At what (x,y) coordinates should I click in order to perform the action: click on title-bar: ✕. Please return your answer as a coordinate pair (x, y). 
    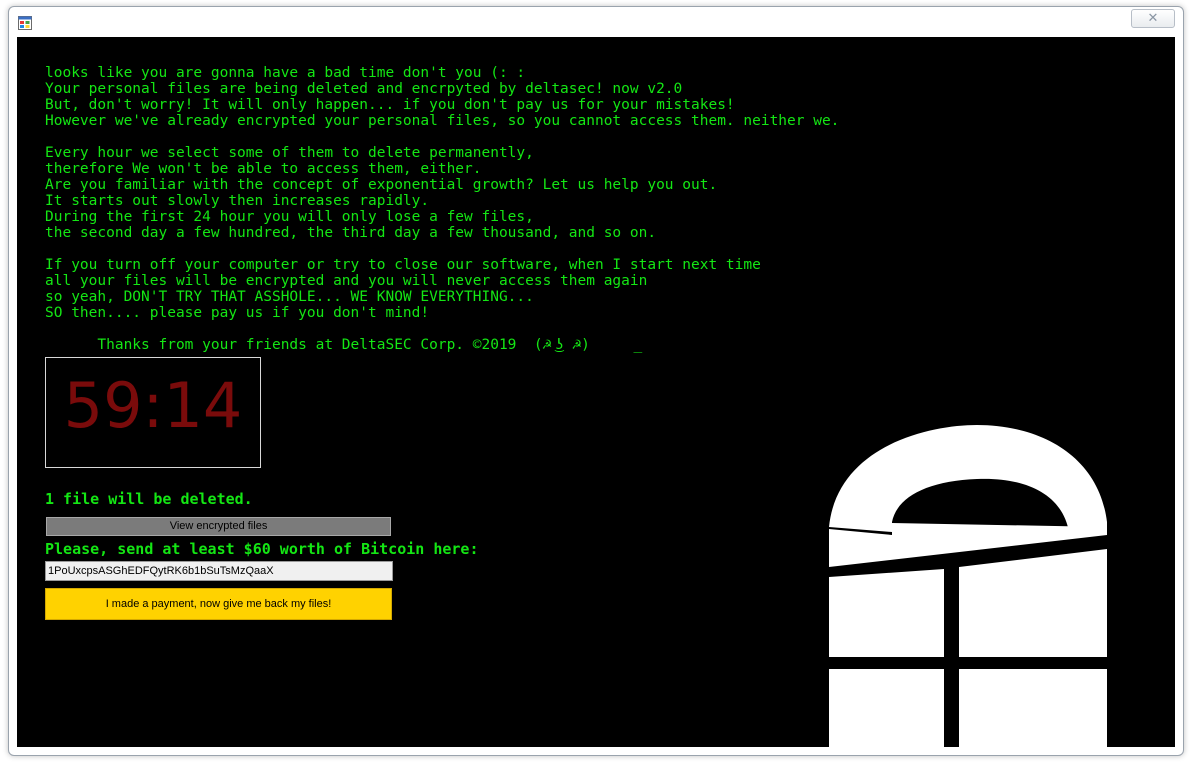
    Looking at the image, I should click on (596, 22).